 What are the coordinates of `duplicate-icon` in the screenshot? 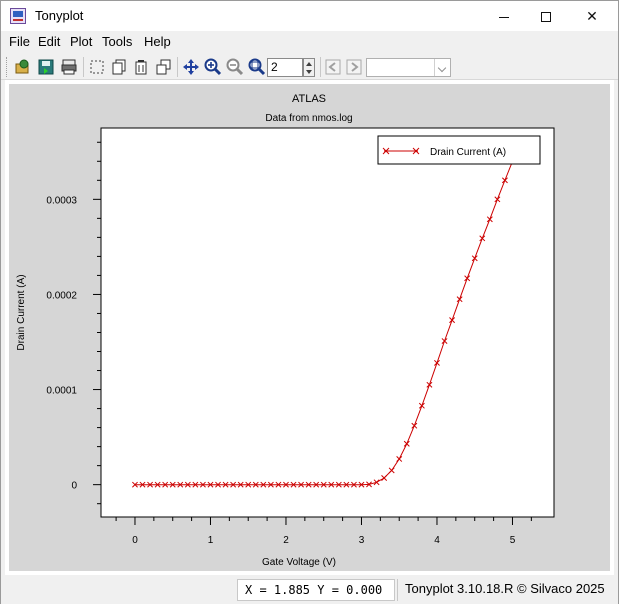 It's located at (163, 67).